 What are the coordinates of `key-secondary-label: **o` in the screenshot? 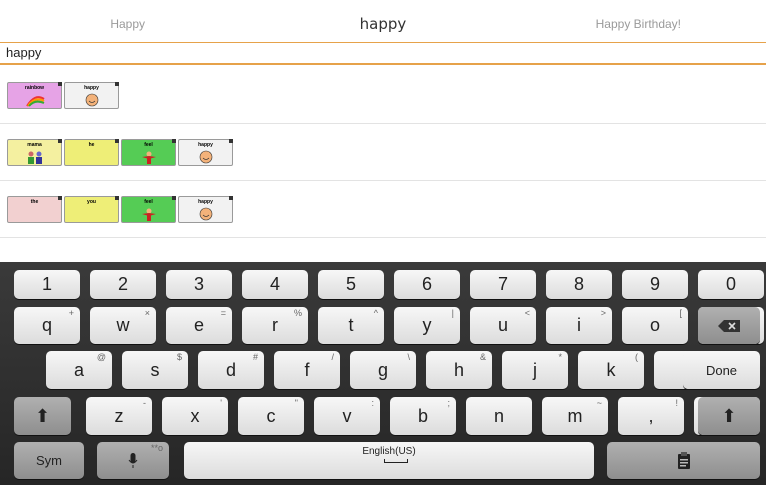 It's located at (156, 448).